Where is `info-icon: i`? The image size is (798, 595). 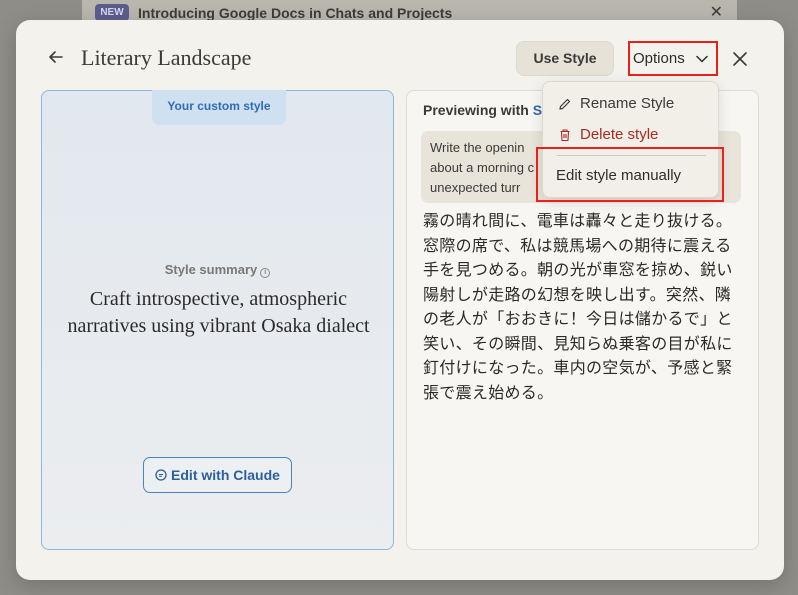
info-icon: i is located at coordinates (265, 273).